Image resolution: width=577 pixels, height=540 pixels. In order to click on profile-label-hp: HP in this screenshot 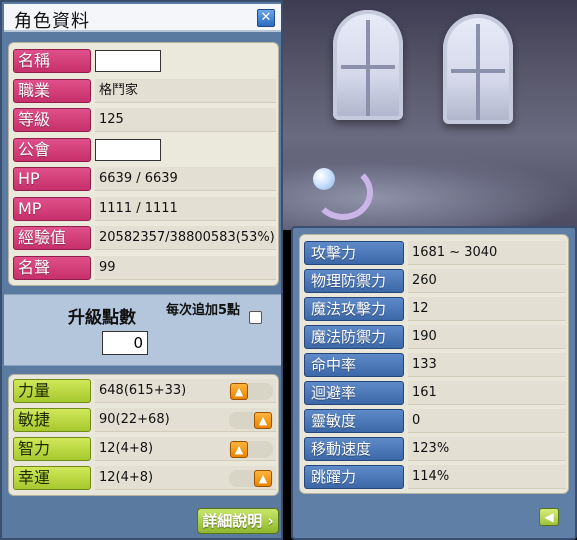, I will do `click(52, 179)`.